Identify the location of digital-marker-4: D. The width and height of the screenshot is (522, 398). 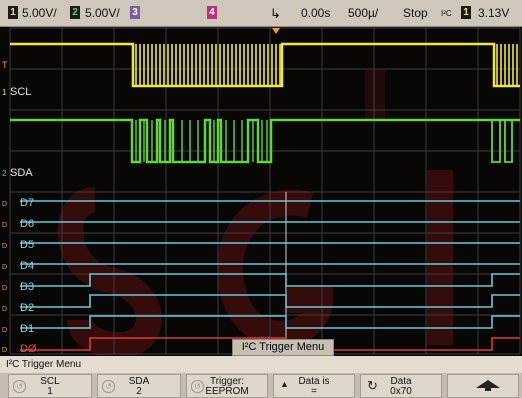
(4, 267).